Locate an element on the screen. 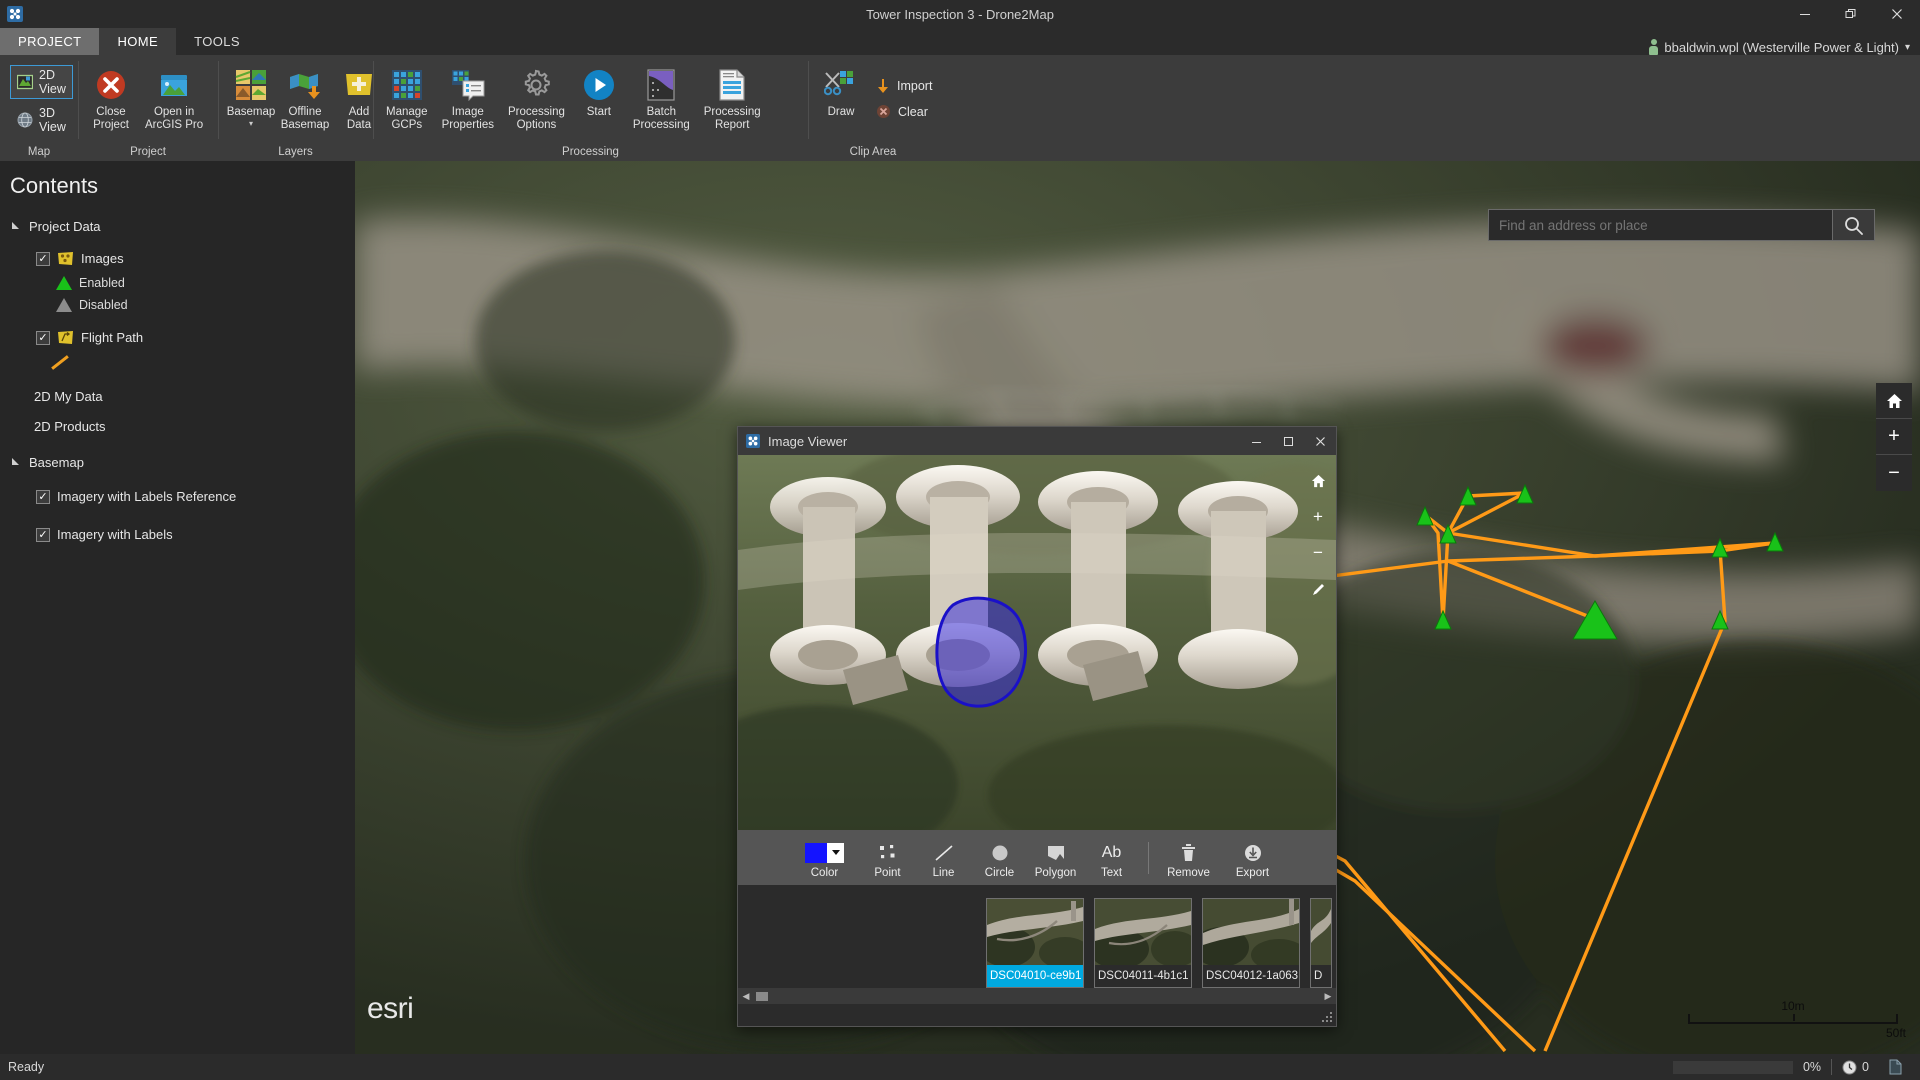 This screenshot has height=1080, width=1920. ribbon-group-clip-area: Draw Import Clear Clip Area is located at coordinates (873, 108).